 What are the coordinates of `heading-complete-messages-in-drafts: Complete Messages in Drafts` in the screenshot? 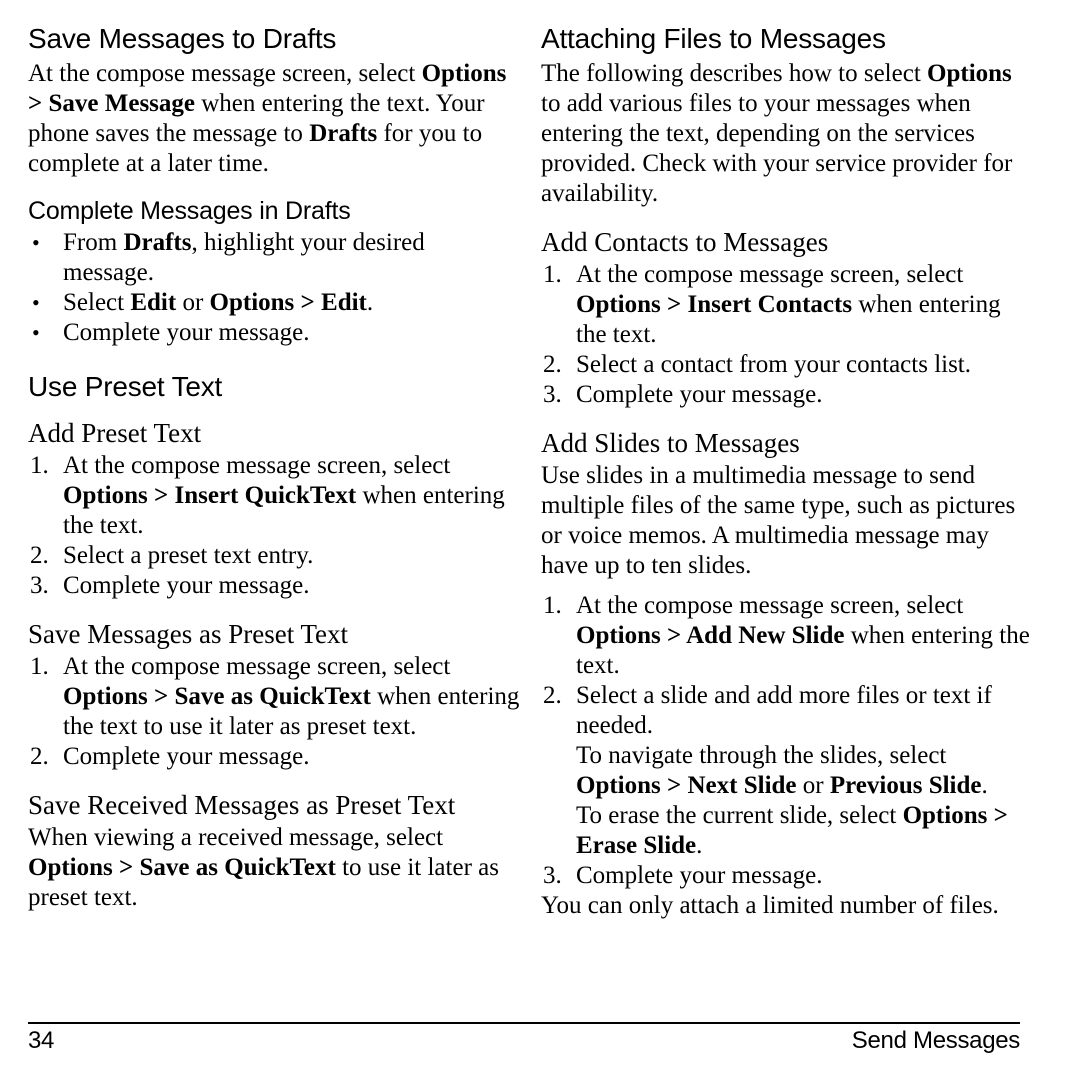 It's located at (189, 211).